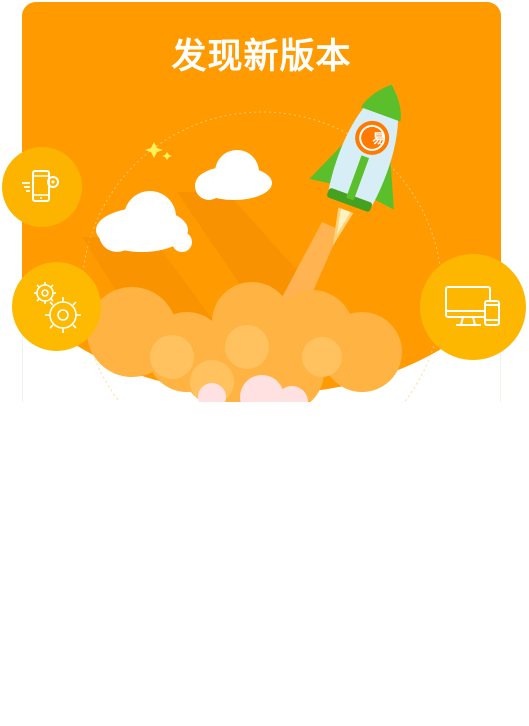  Describe the element at coordinates (261, 57) in the screenshot. I see `dialog-title: 发现新版本` at that location.